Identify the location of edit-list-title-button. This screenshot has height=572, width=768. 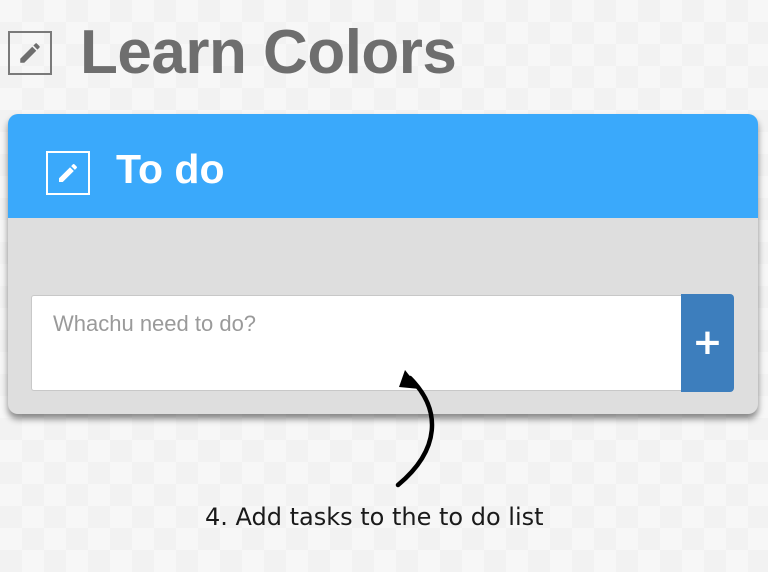
(68, 173).